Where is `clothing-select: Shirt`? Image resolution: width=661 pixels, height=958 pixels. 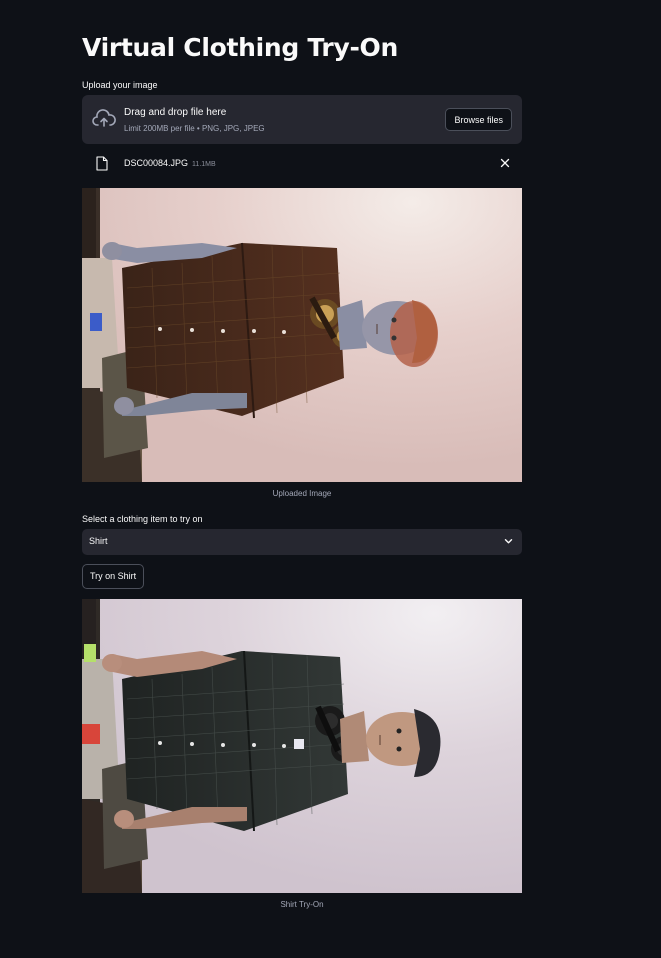 clothing-select: Shirt is located at coordinates (302, 542).